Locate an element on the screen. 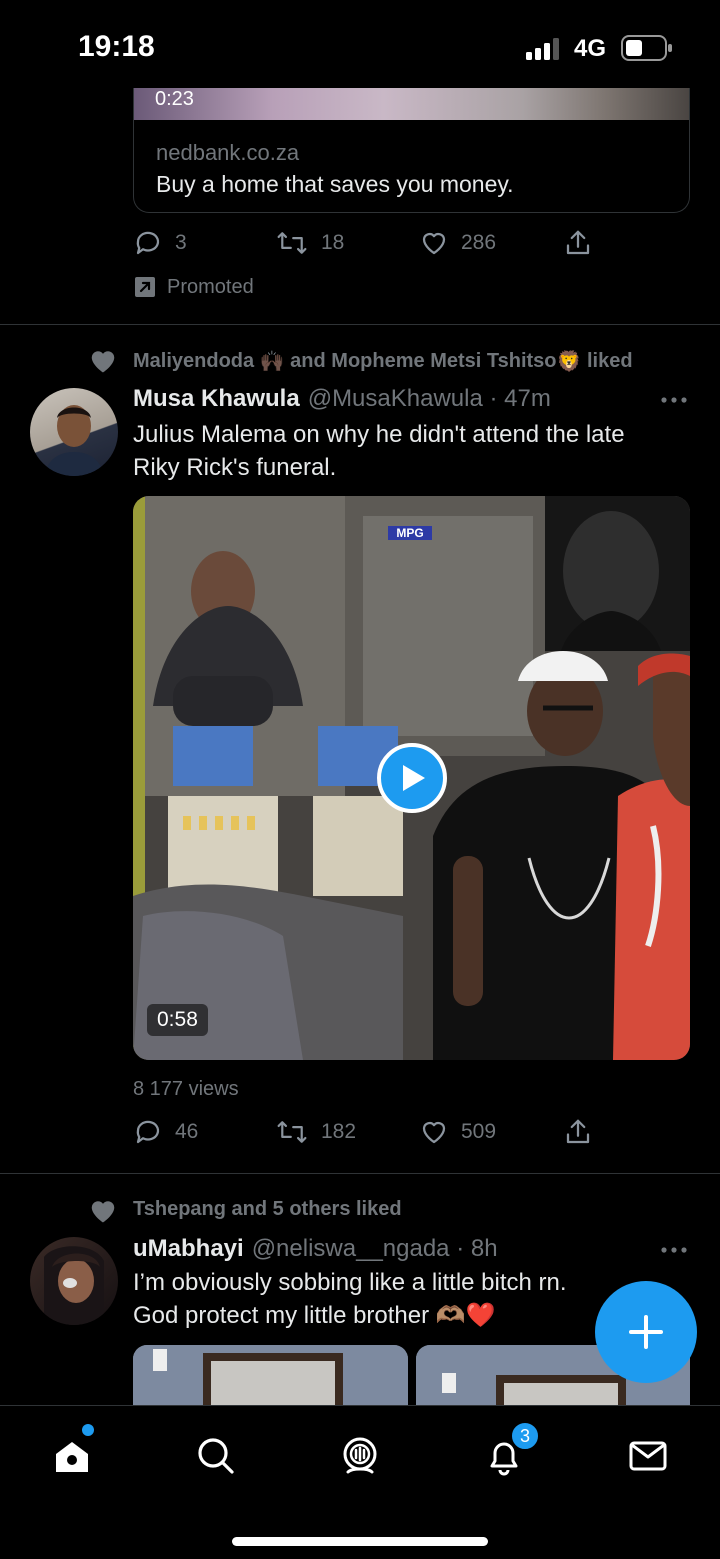  card-domain: nedbank.co.za is located at coordinates (228, 152).